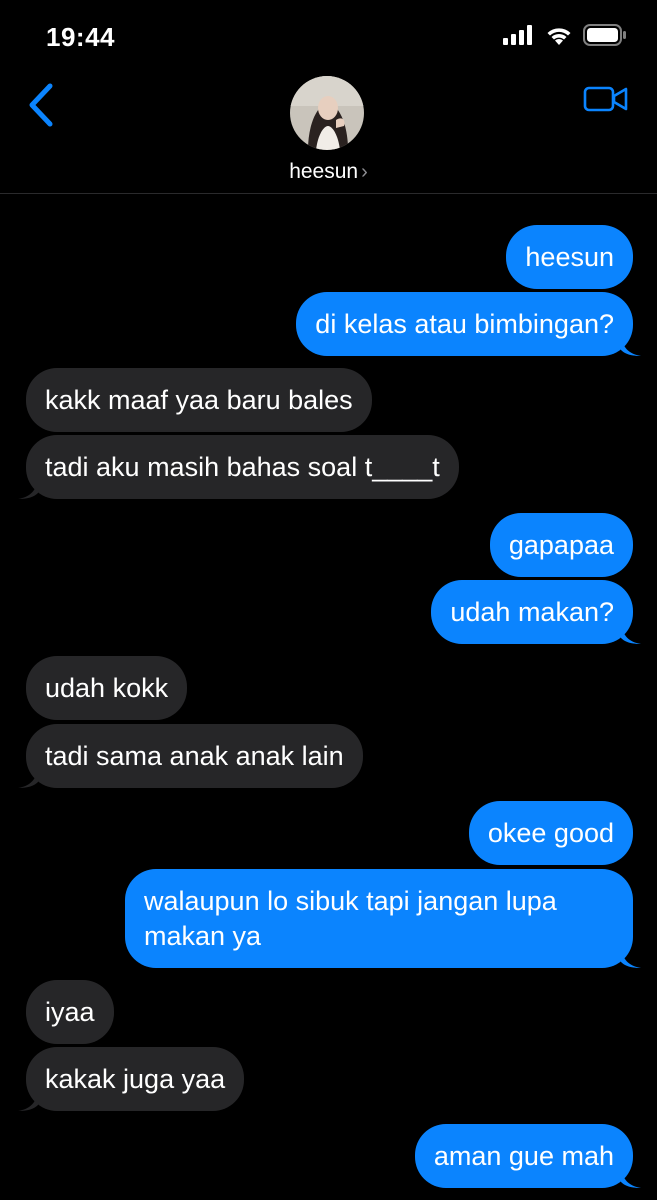 The height and width of the screenshot is (1200, 657). I want to click on message-text: udah kokk, so click(107, 688).